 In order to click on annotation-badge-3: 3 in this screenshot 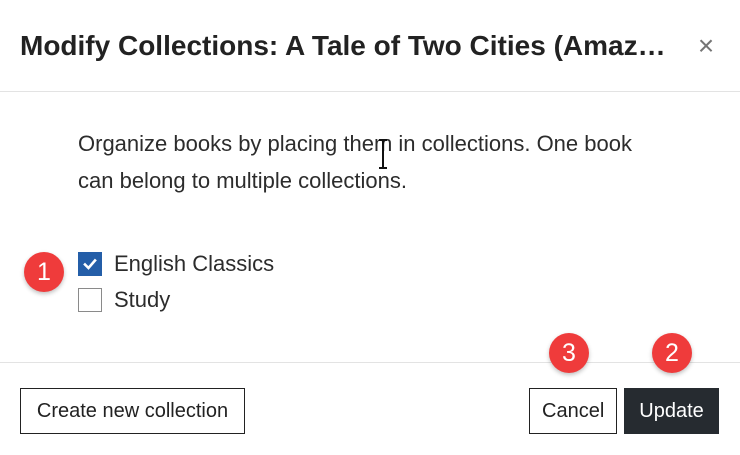, I will do `click(569, 353)`.